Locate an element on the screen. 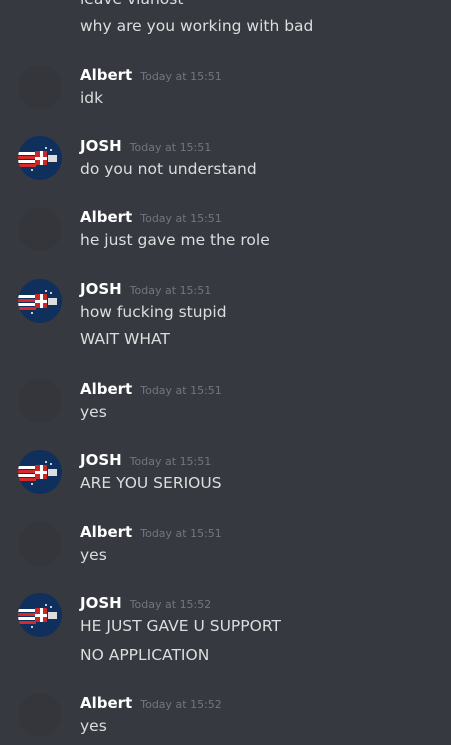 The image size is (451, 745). message-text: WAIT WHAT is located at coordinates (125, 339).